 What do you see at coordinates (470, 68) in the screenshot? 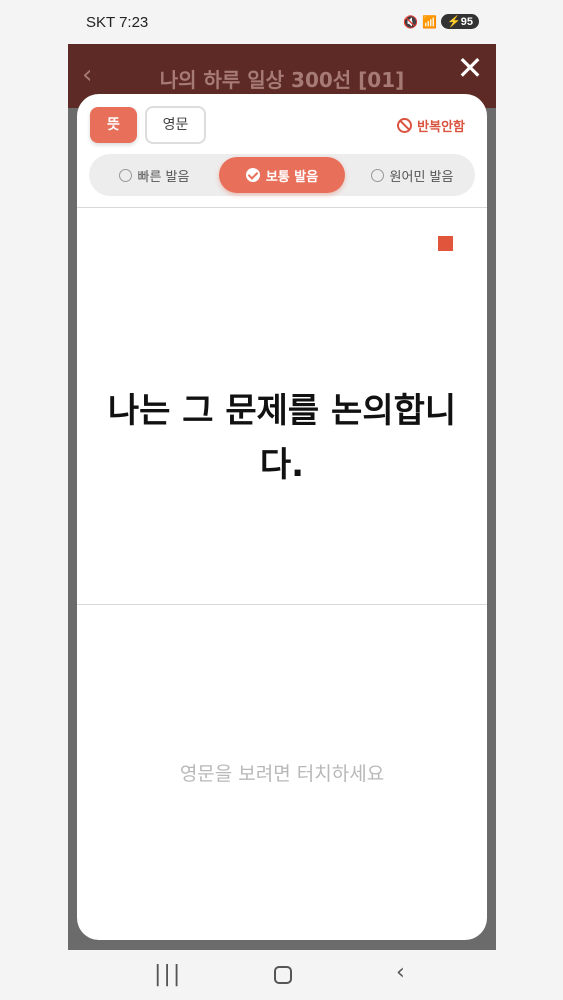
I see `close-icon: ✕` at bounding box center [470, 68].